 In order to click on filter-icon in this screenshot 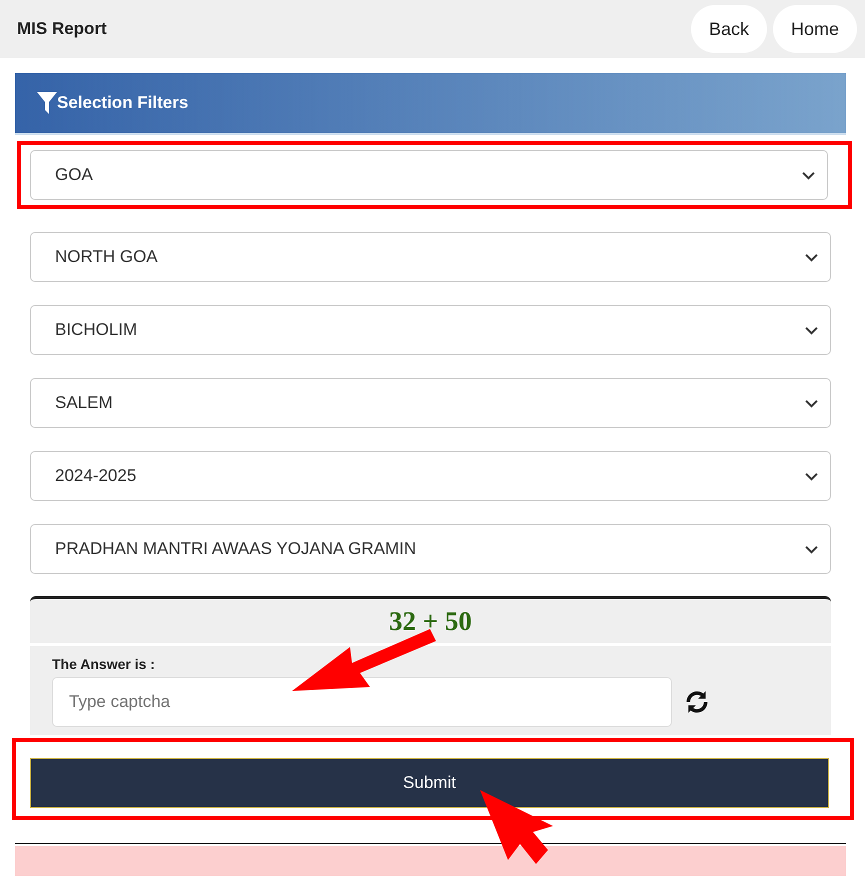, I will do `click(47, 103)`.